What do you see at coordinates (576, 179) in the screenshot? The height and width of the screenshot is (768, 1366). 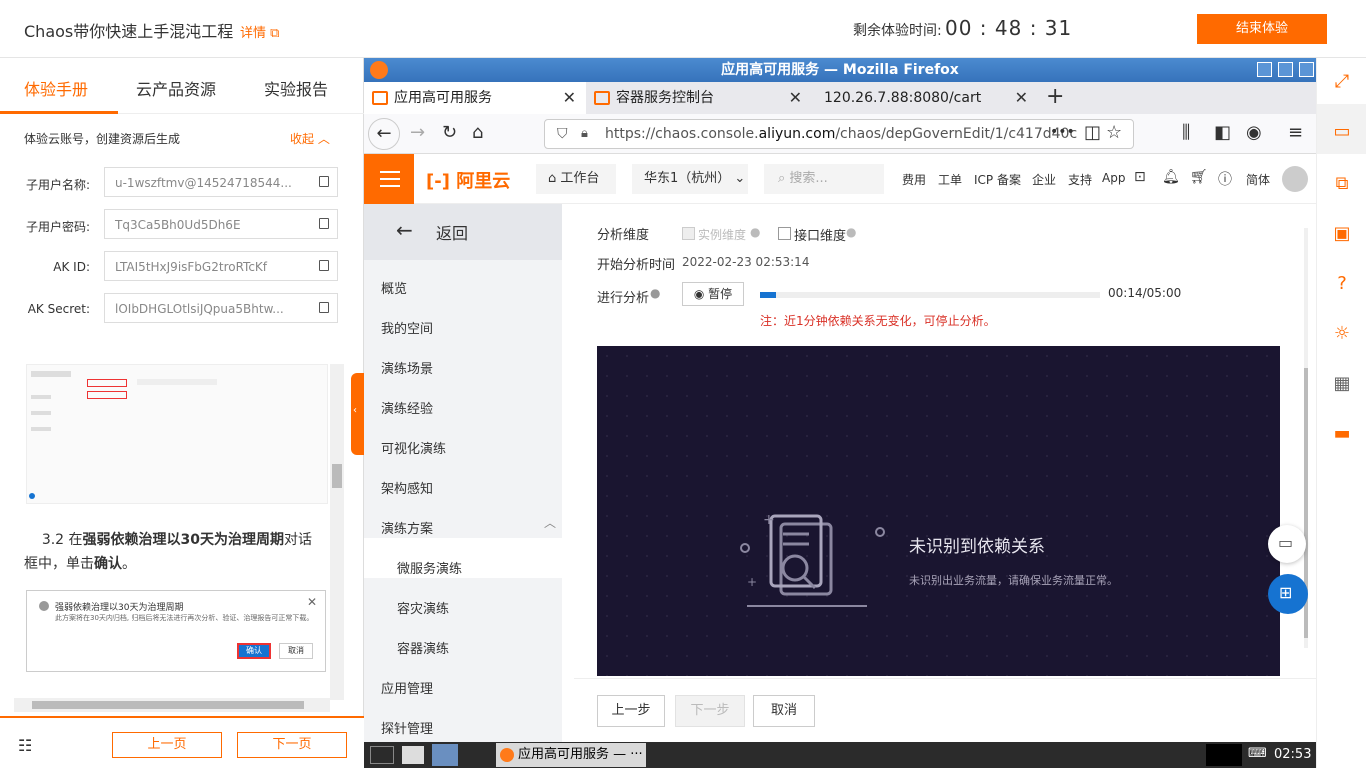 I see `workbench-button: ⌂ 工作台` at bounding box center [576, 179].